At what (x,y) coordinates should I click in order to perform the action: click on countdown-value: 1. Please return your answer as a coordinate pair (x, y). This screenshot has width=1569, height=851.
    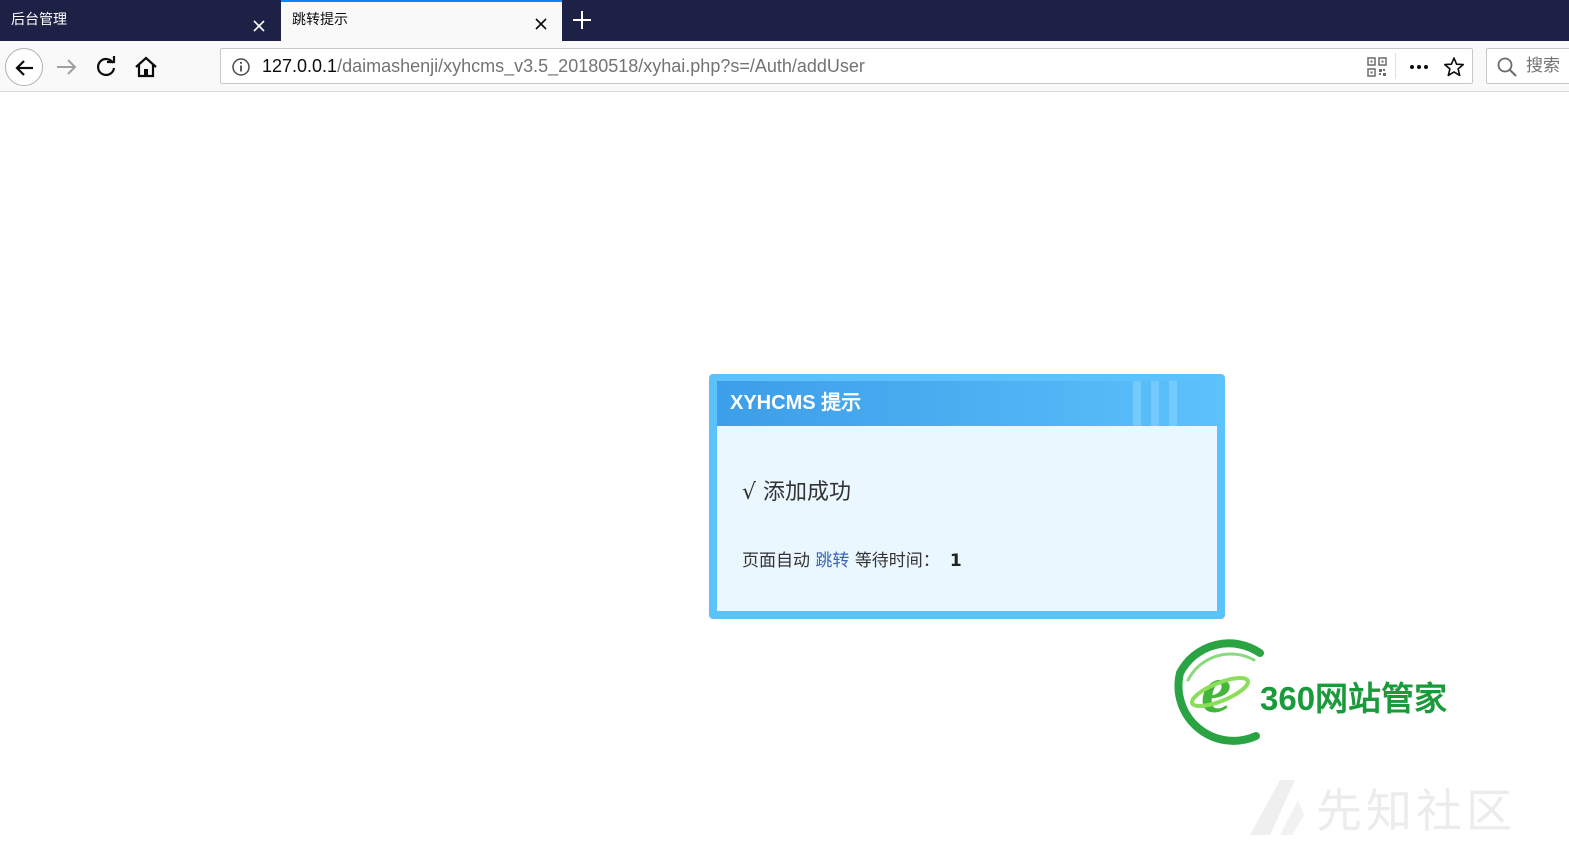
    Looking at the image, I should click on (955, 561).